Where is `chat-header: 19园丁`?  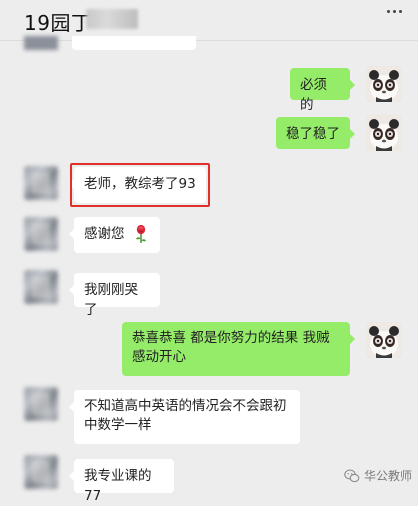
chat-header: 19园丁 is located at coordinates (209, 20).